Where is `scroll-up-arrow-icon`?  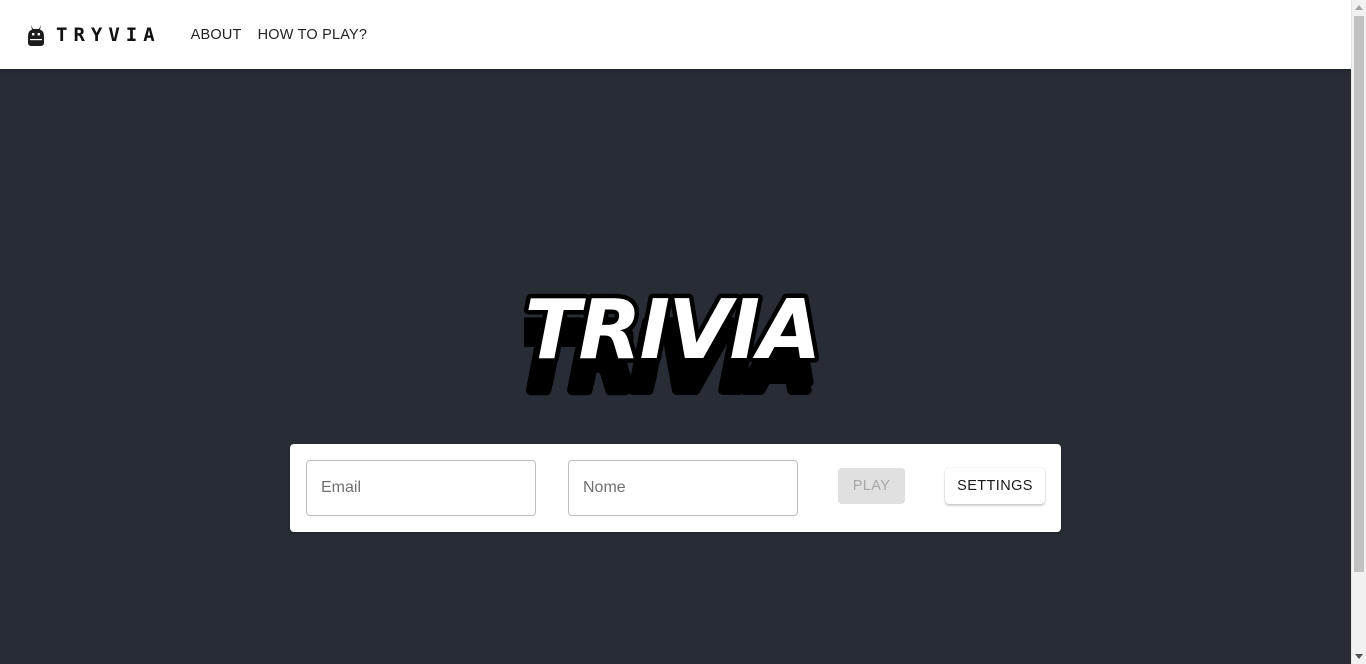
scroll-up-arrow-icon is located at coordinates (1359, 7).